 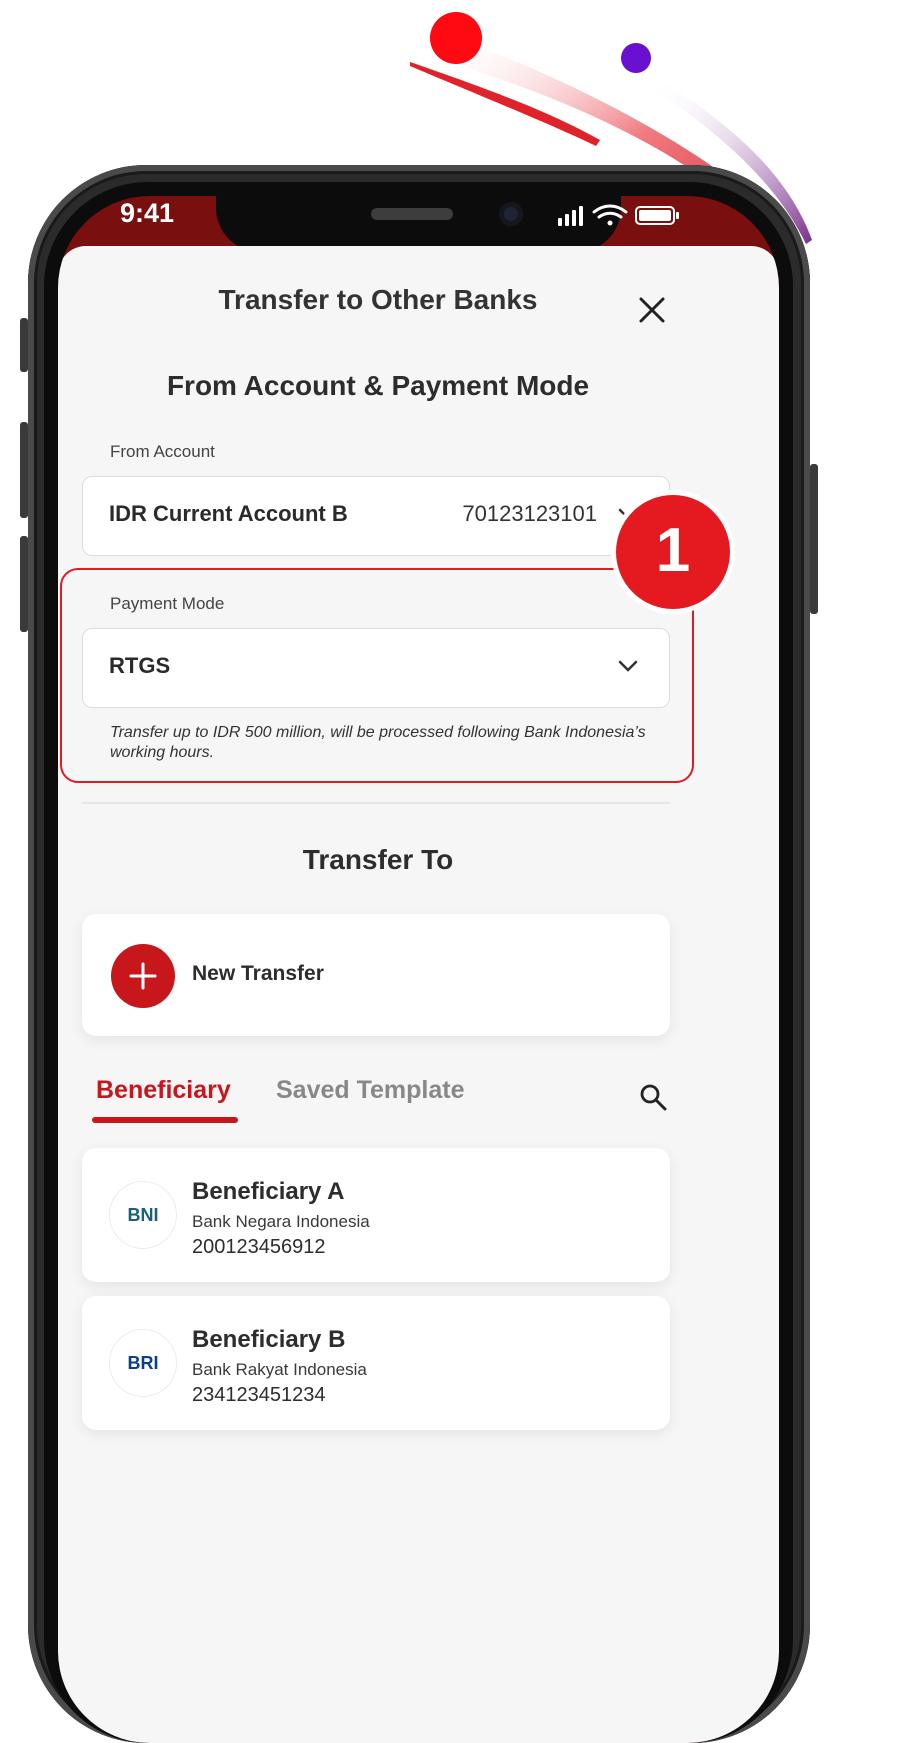 What do you see at coordinates (279, 1369) in the screenshot?
I see `beneficiary-bank: Bank Rakyat Indonesia` at bounding box center [279, 1369].